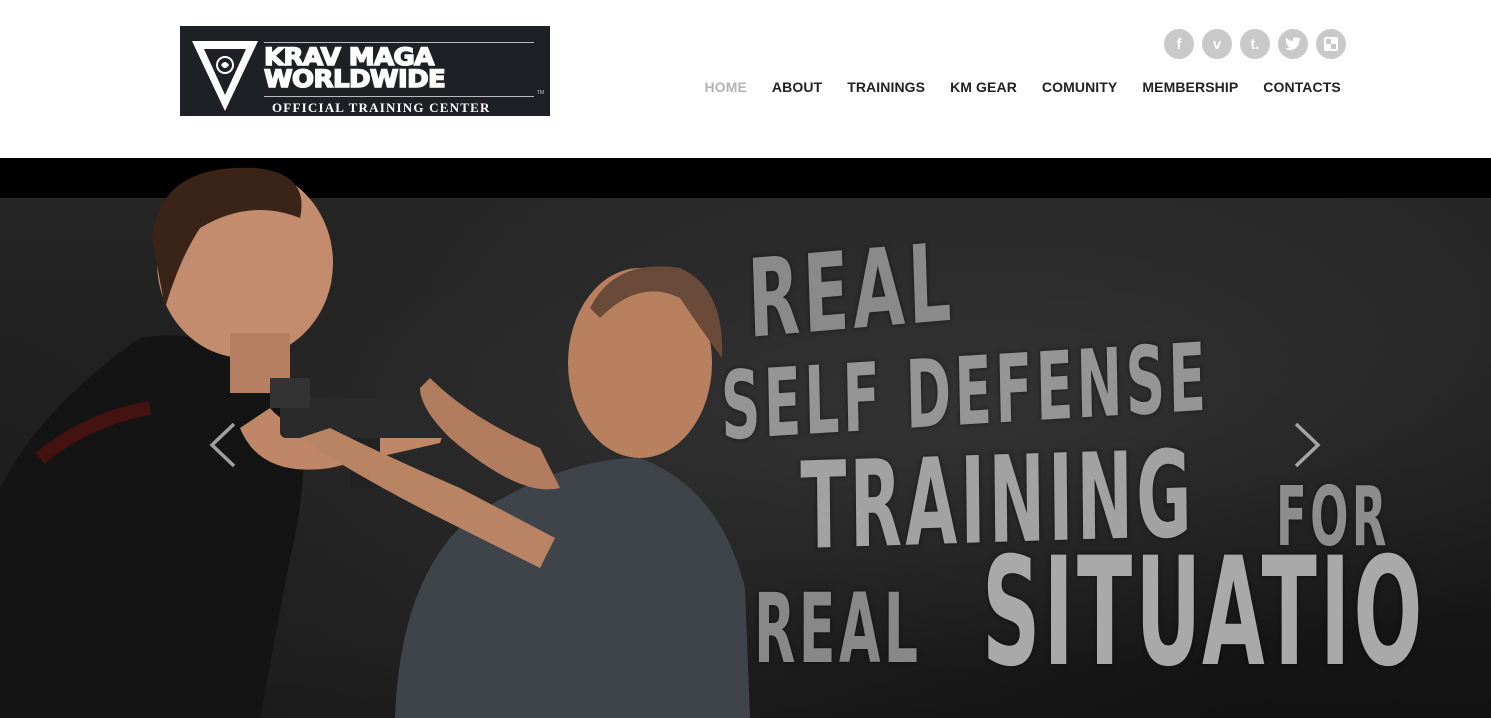 The height and width of the screenshot is (718, 1491). What do you see at coordinates (1217, 44) in the screenshot?
I see `vimeo-icon: v` at bounding box center [1217, 44].